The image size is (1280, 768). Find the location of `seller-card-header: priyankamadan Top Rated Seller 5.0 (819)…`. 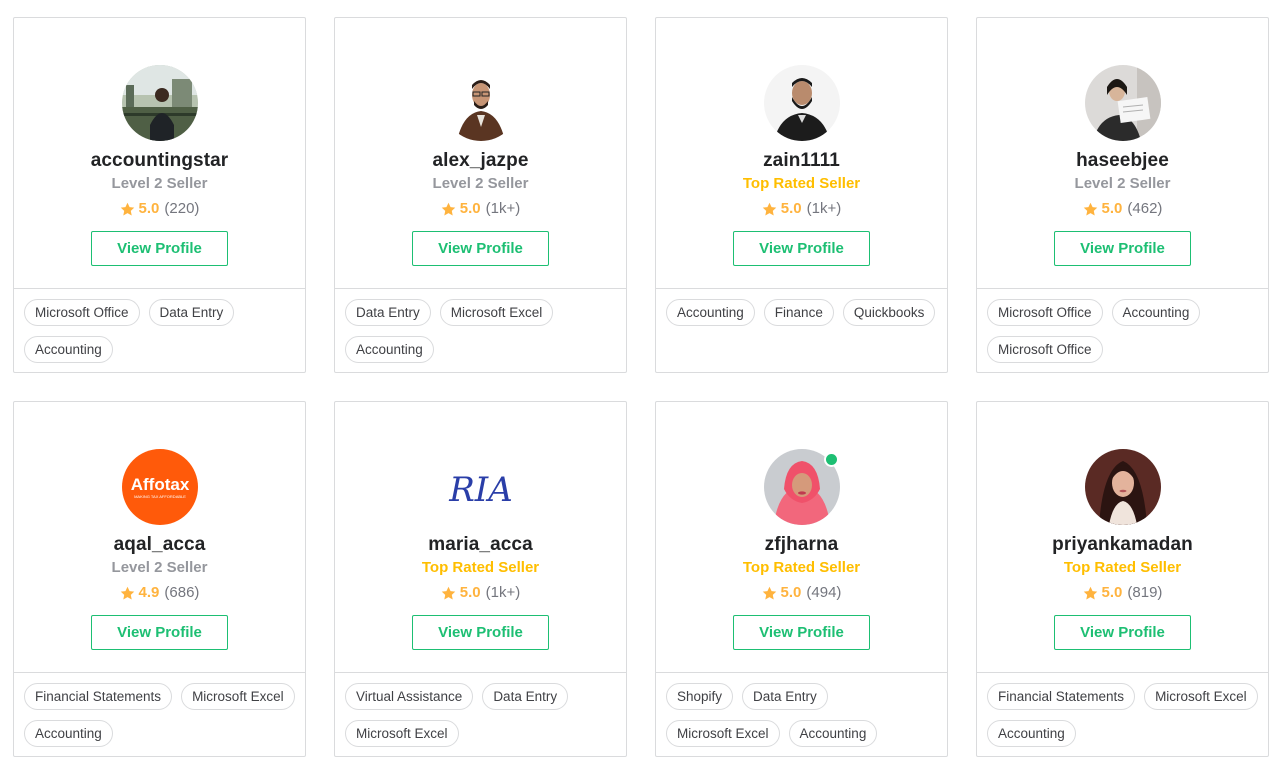

seller-card-header: priyankamadan Top Rated Seller 5.0 (819)… is located at coordinates (1122, 537).